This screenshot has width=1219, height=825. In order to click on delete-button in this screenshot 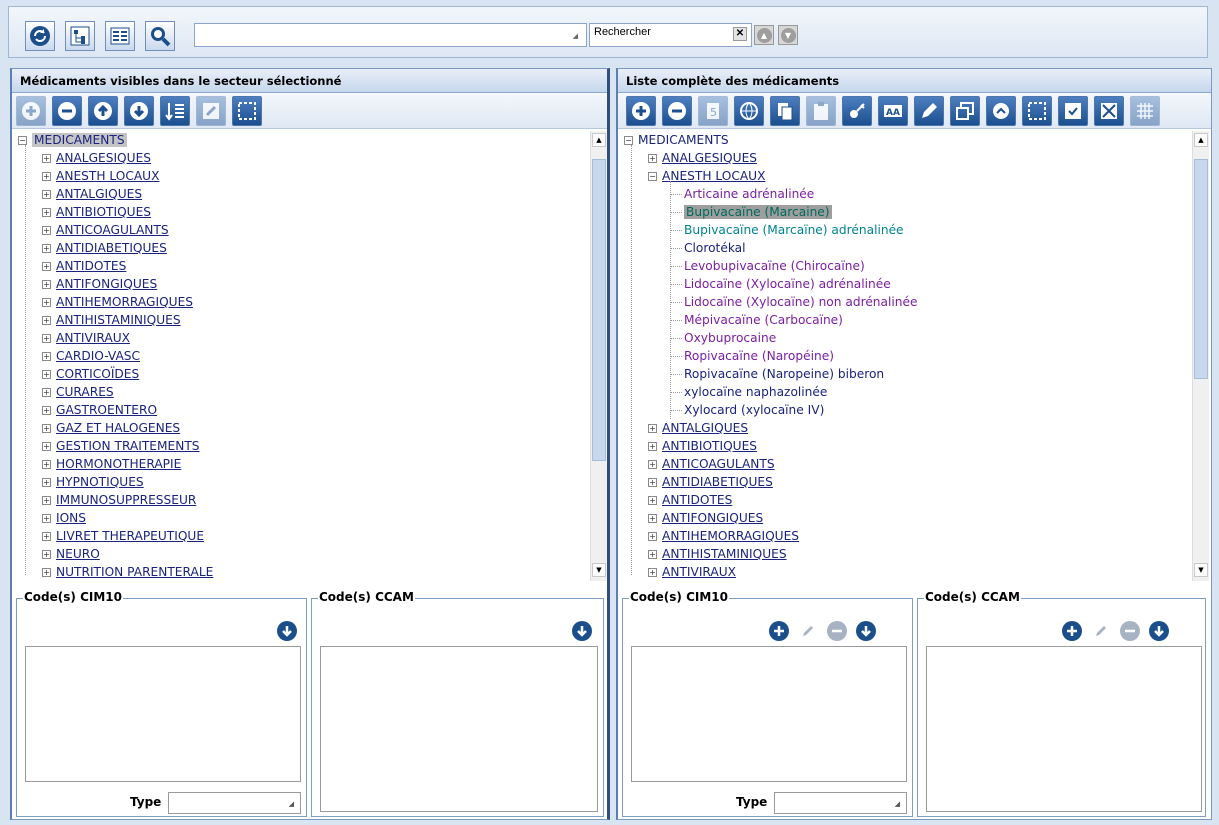, I will do `click(1109, 111)`.